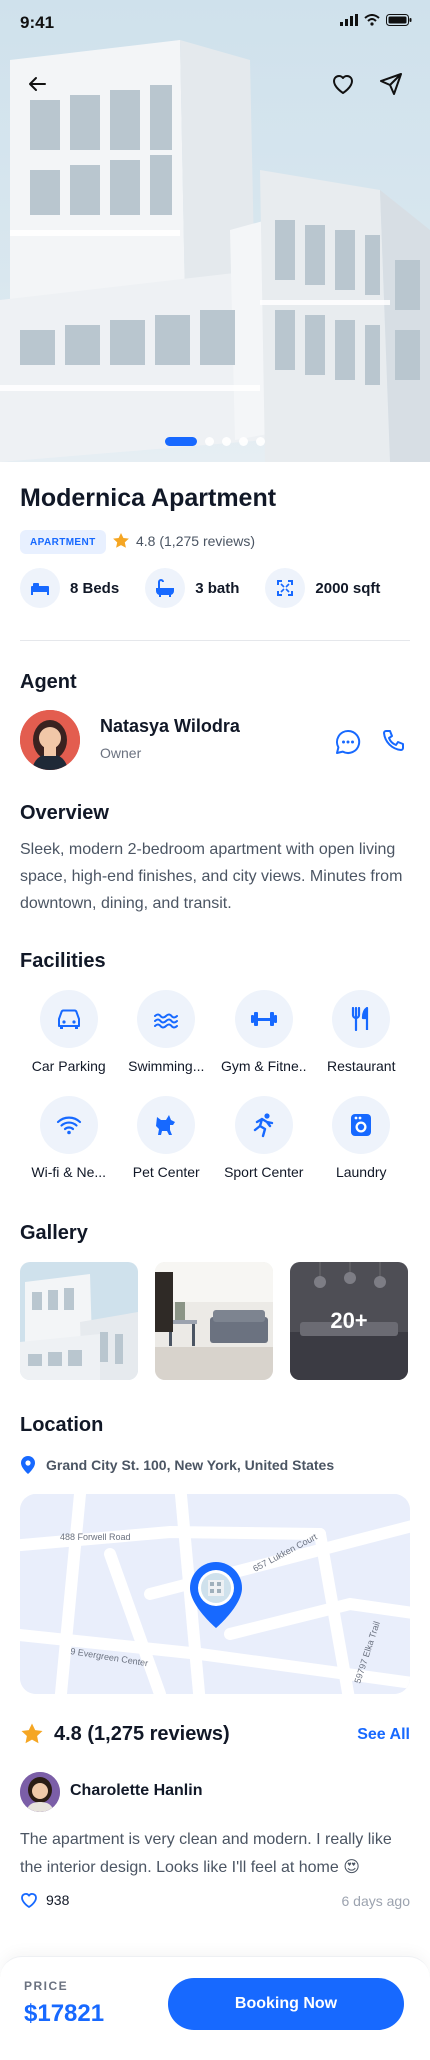 This screenshot has height=2060, width=430. I want to click on call-agent-button, so click(394, 742).